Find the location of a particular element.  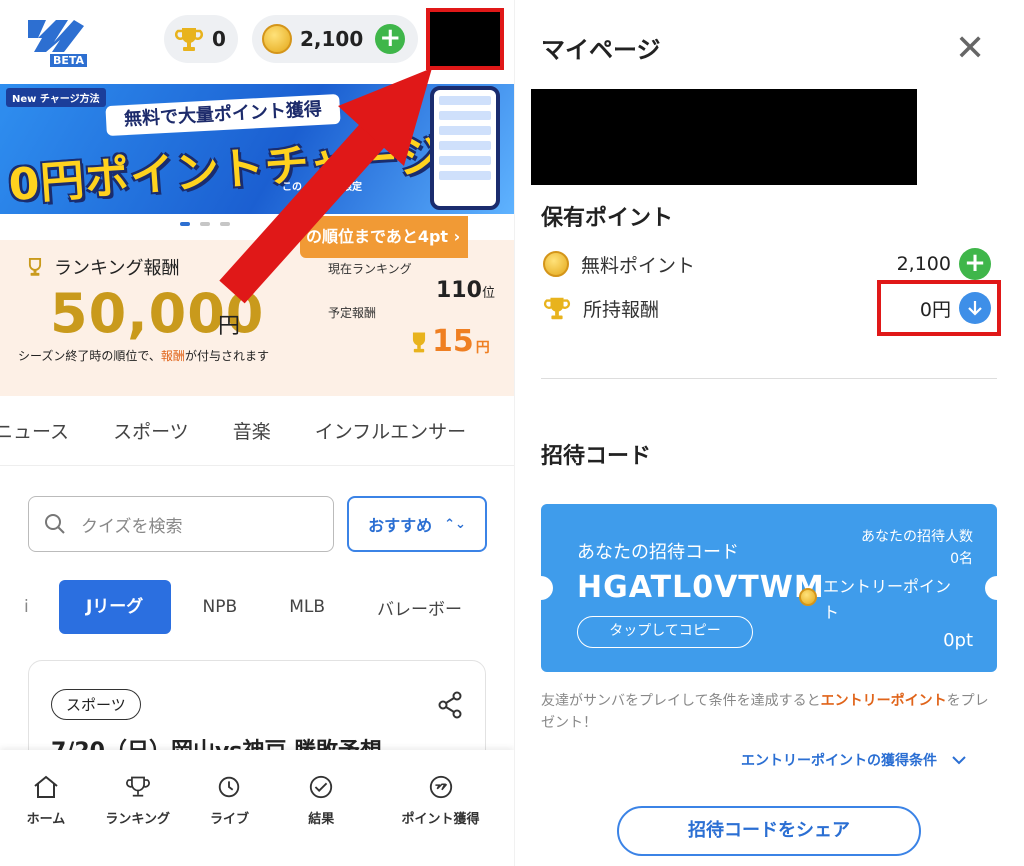

note-text: が付与されます is located at coordinates (226, 356).